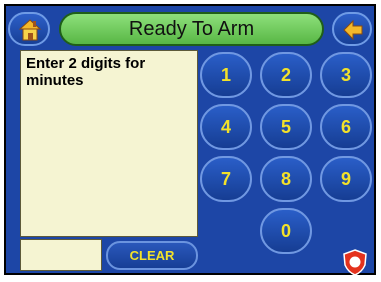  I want to click on emergency-shield-icon, so click(355, 262).